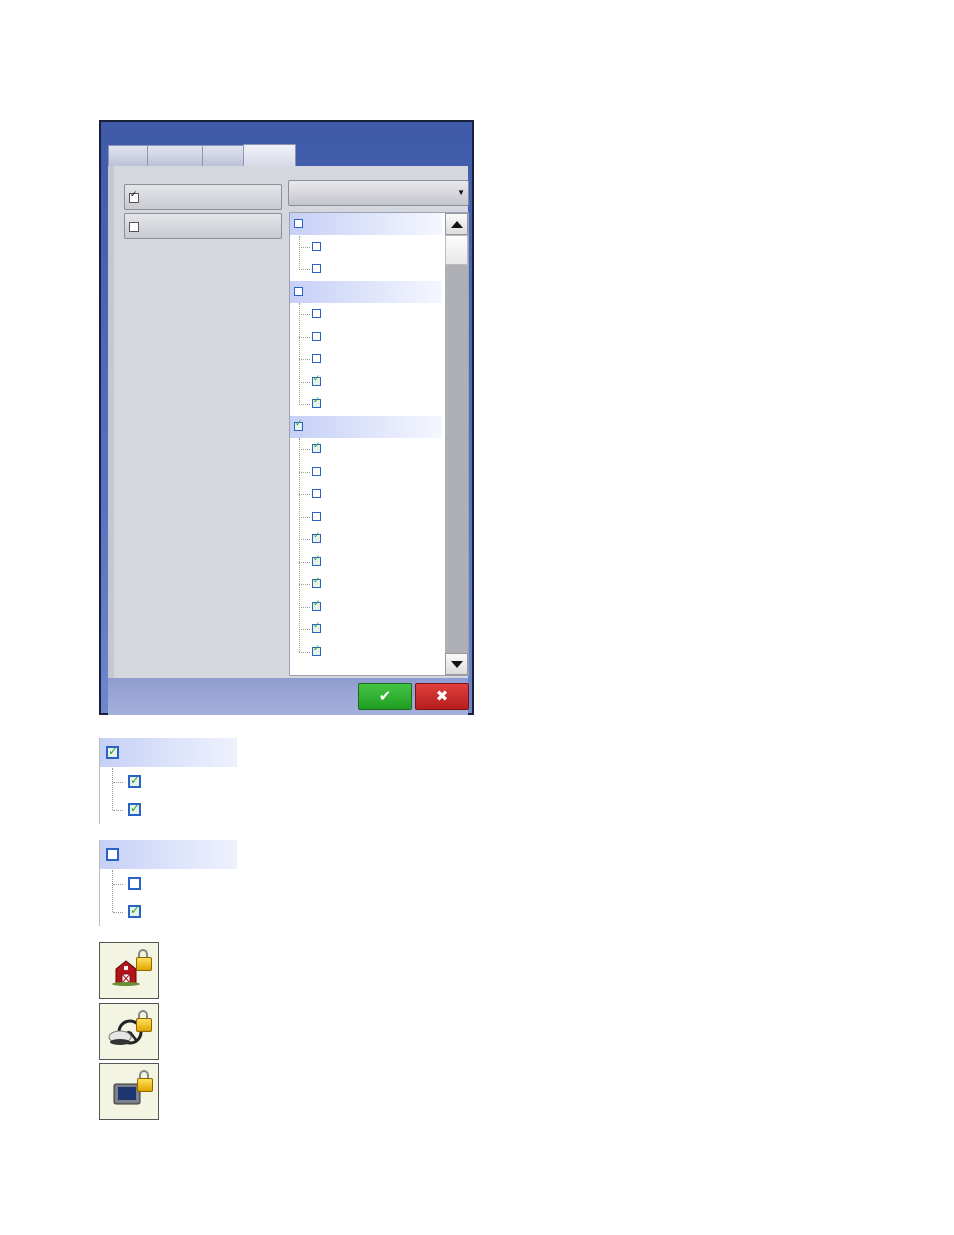 The height and width of the screenshot is (1235, 954). What do you see at coordinates (169, 781) in the screenshot?
I see `tree-example-all-checked` at bounding box center [169, 781].